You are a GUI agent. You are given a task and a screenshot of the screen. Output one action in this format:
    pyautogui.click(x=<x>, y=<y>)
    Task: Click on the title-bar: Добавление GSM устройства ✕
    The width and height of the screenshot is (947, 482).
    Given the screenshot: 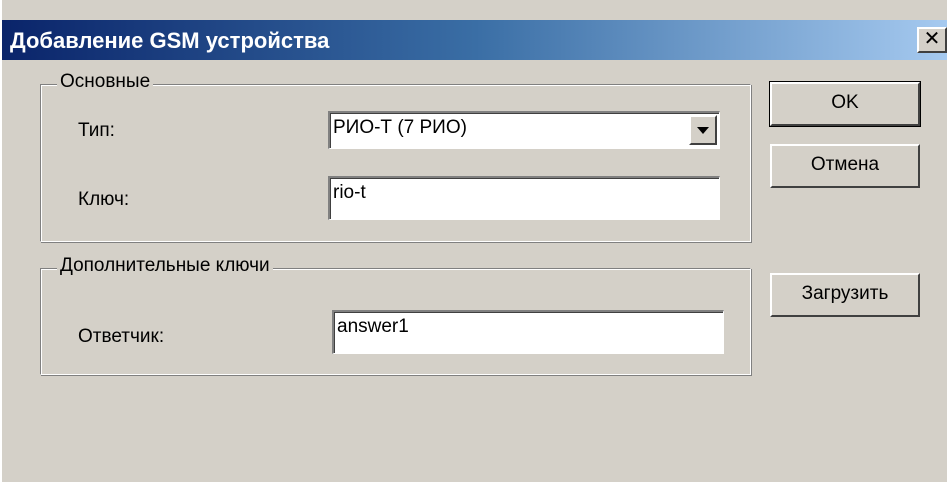 What is the action you would take?
    pyautogui.click(x=474, y=40)
    